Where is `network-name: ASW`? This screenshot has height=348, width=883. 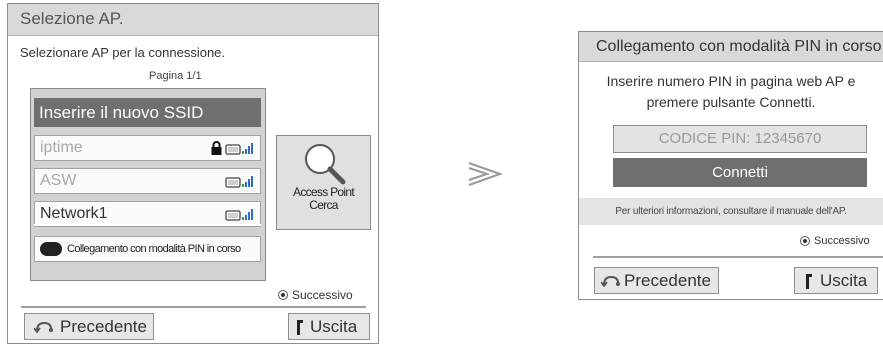
network-name: ASW is located at coordinates (58, 180).